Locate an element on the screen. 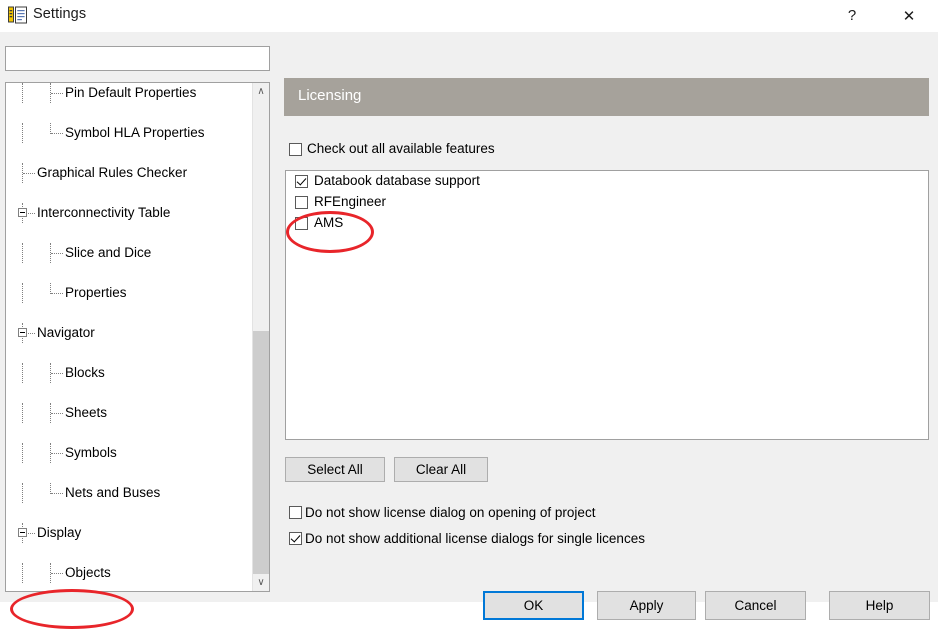  no-additional-dialogs-checkbox is located at coordinates (295, 538).